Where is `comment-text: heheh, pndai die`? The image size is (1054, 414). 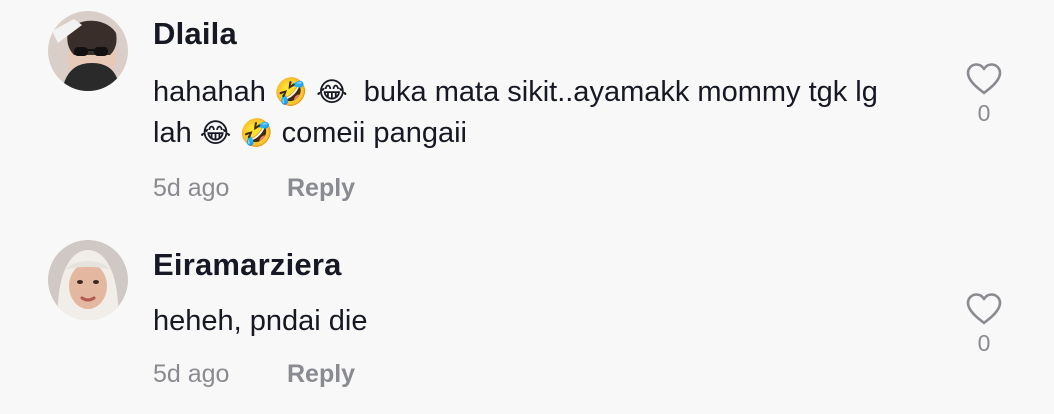
comment-text: heheh, pndai die is located at coordinates (260, 321).